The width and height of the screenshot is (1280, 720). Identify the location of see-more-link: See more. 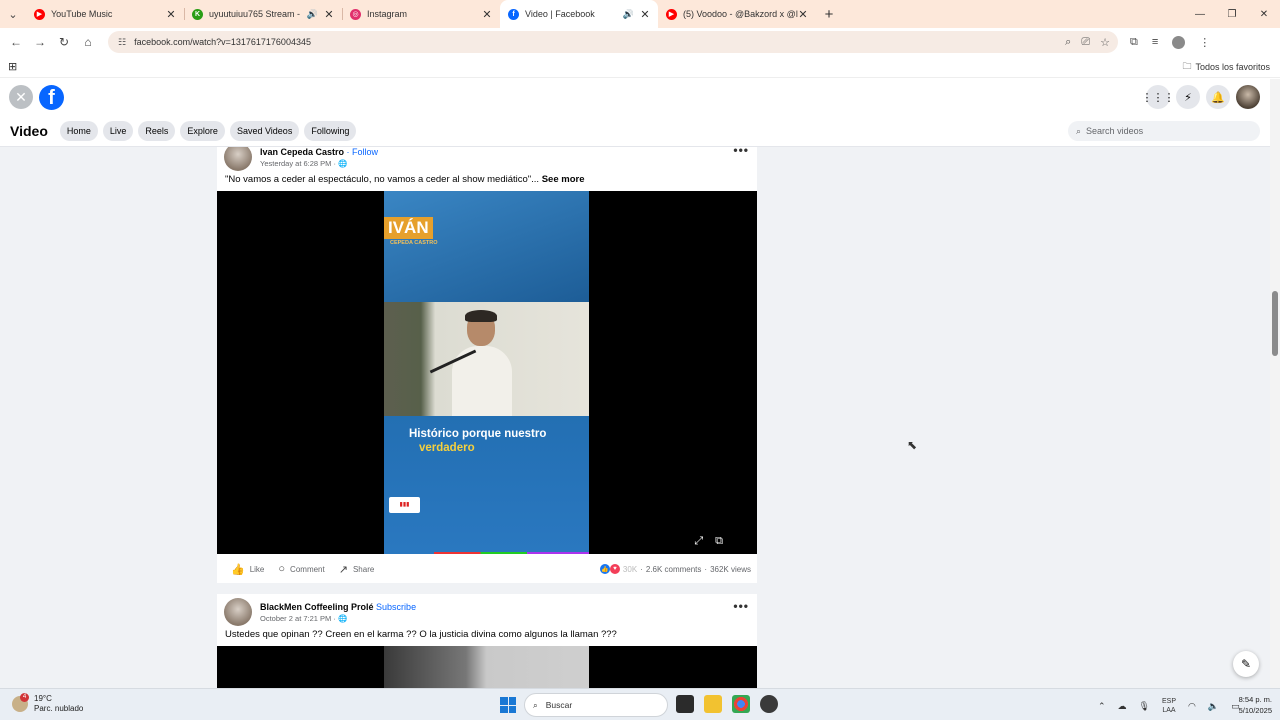
(563, 179).